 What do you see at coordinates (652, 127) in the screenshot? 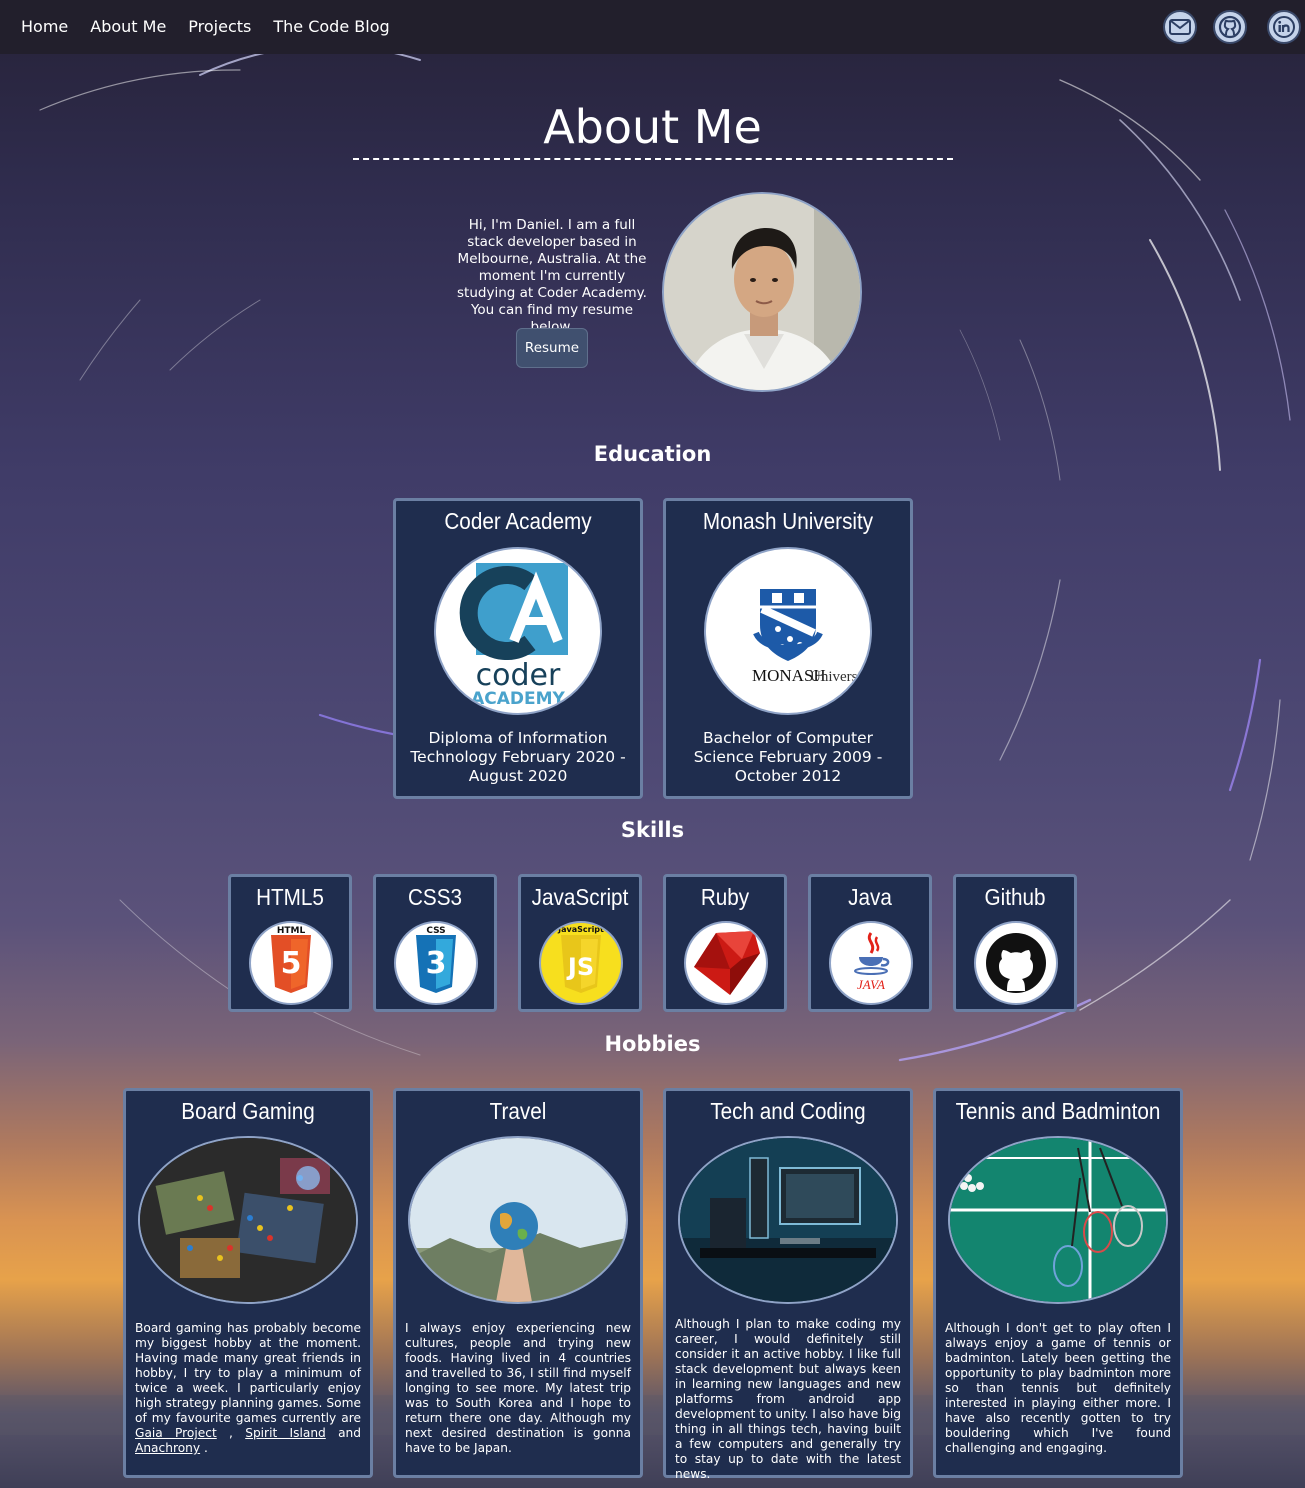
I see `page-title: About Me` at bounding box center [652, 127].